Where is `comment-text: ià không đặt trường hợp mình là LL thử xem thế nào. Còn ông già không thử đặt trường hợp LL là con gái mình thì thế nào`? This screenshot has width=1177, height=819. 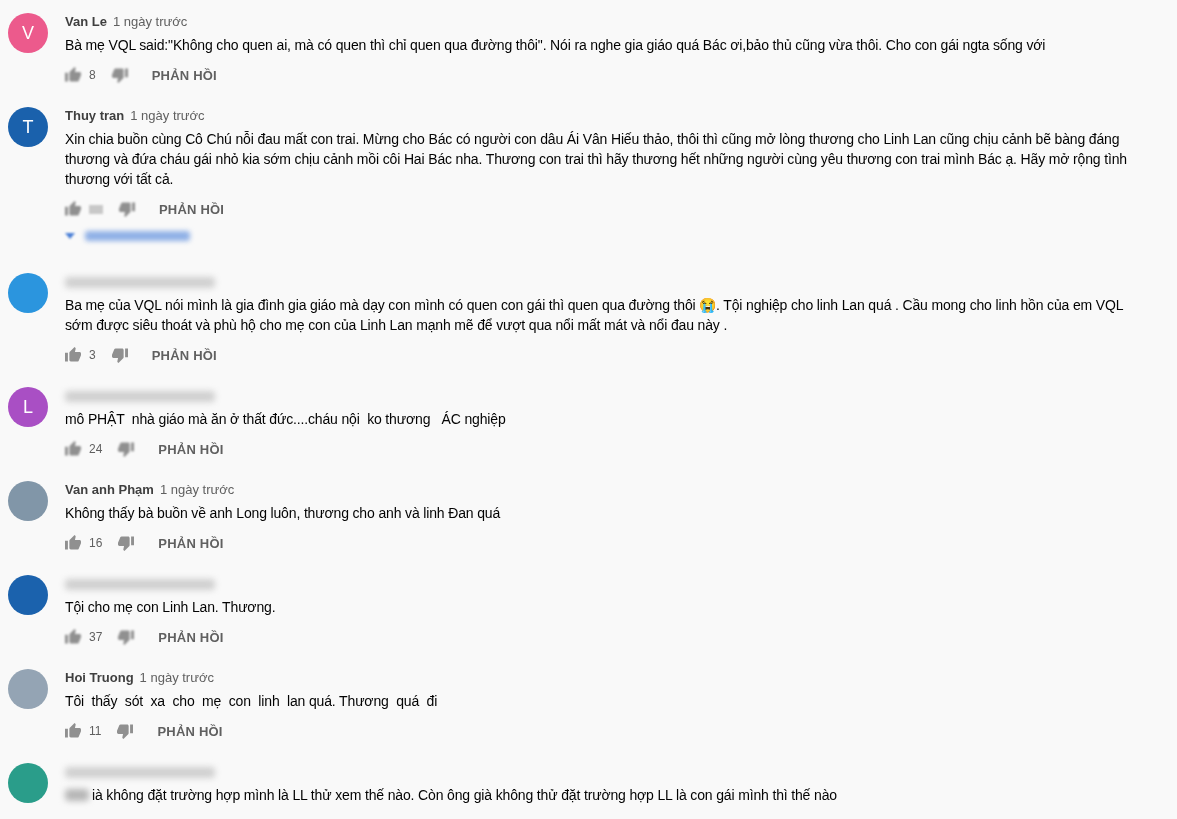 comment-text: ià không đặt trường hợp mình là LL thử xem thế nào. Còn ông già không thử đặt trường hợp LL là con gái mình thì thế nào is located at coordinates (464, 795).